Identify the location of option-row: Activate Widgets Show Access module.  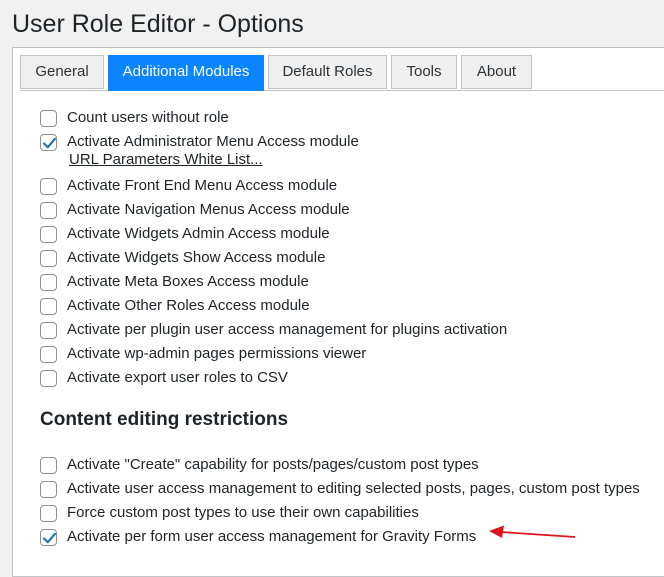
(352, 258).